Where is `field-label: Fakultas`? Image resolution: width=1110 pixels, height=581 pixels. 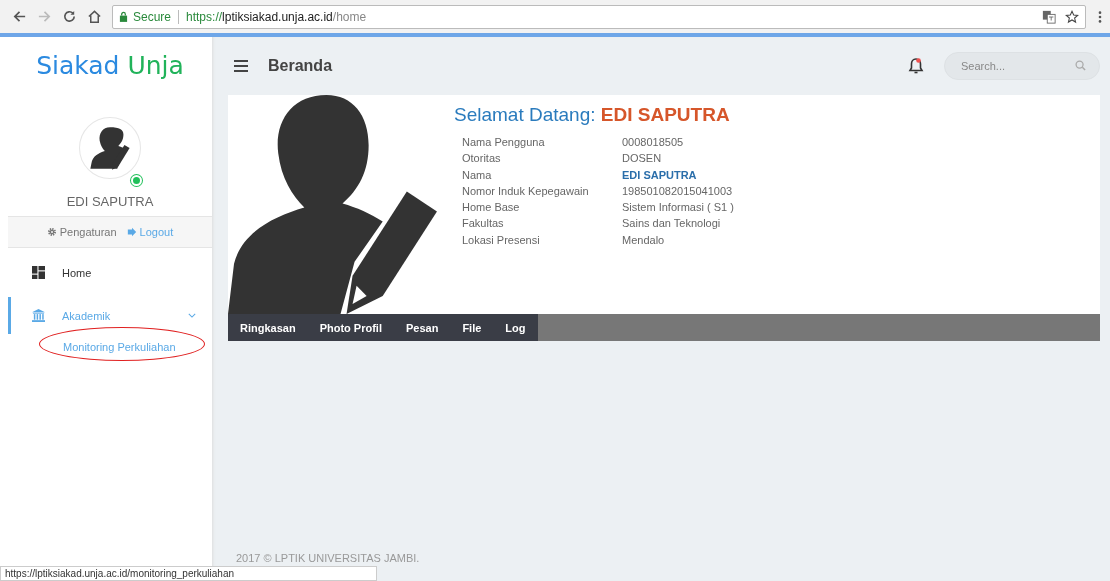 field-label: Fakultas is located at coordinates (483, 224).